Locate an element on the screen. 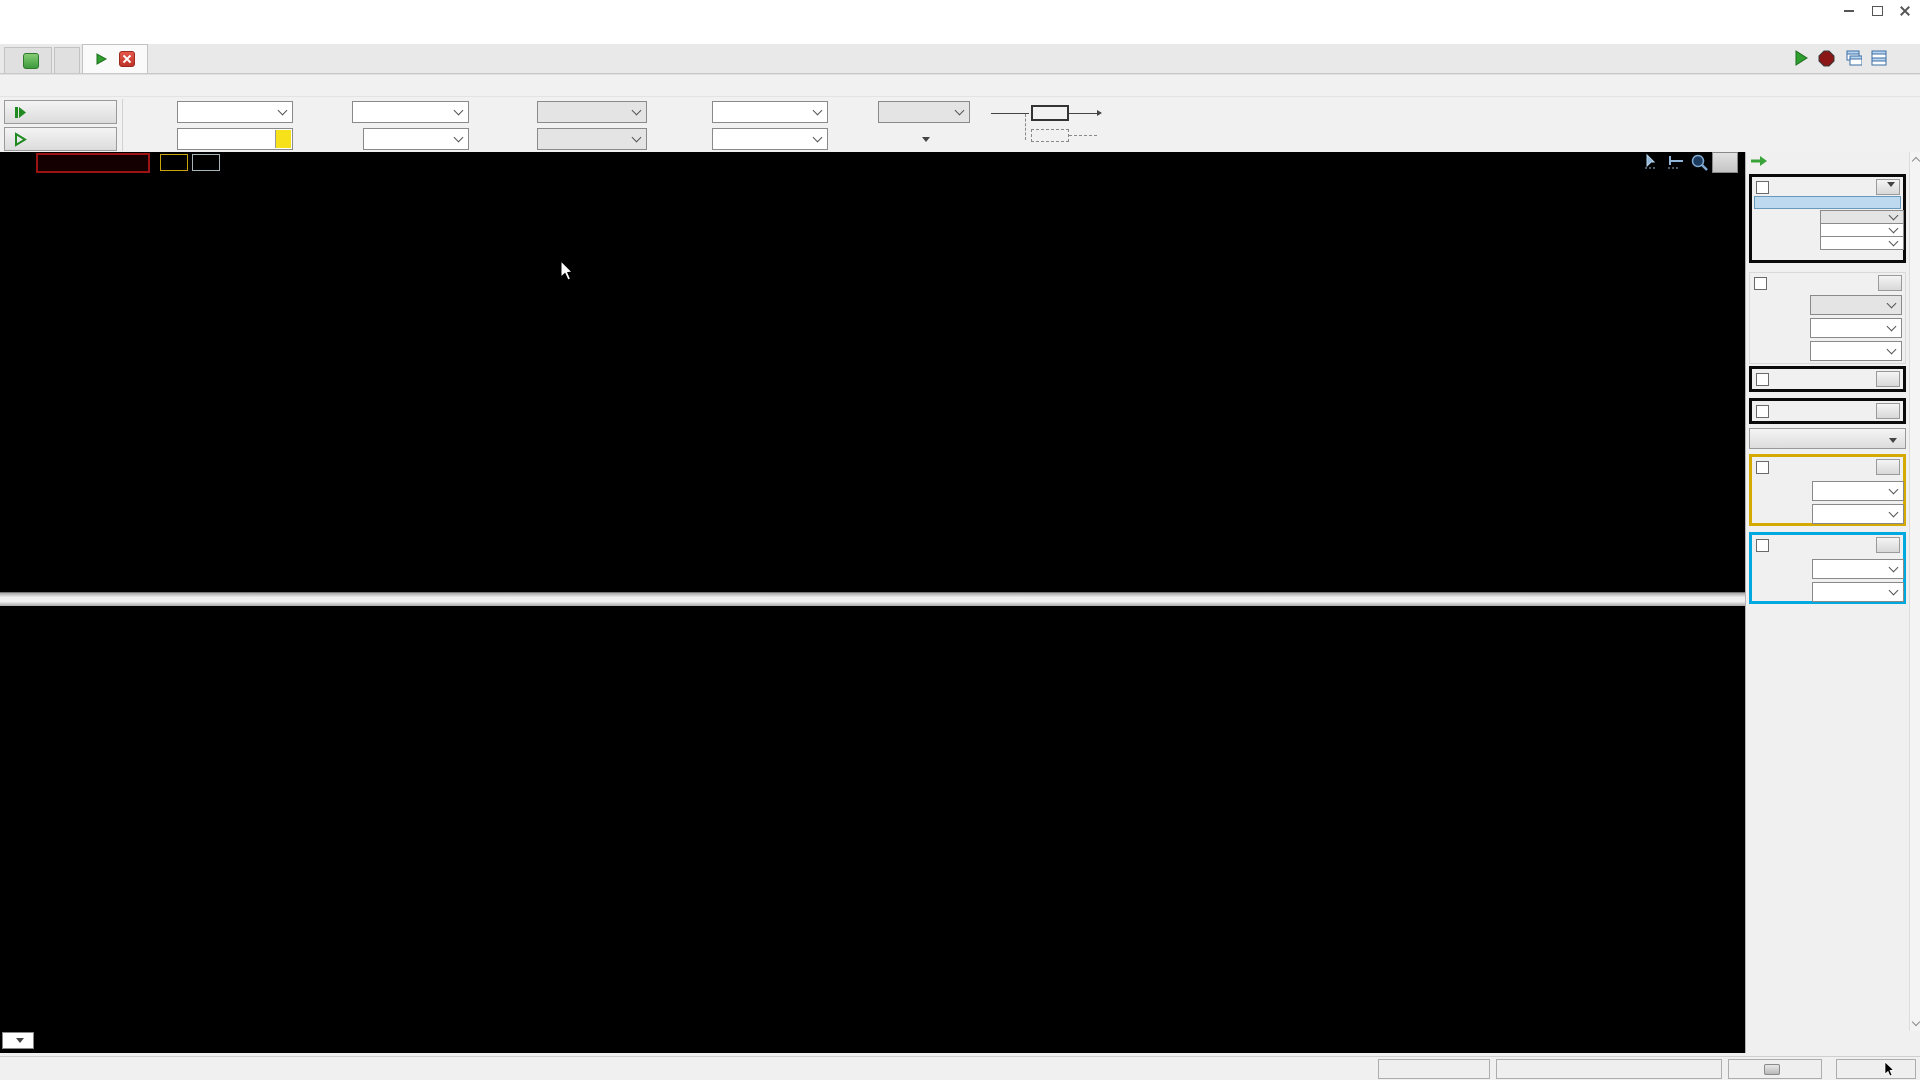  offset-select is located at coordinates (770, 139).